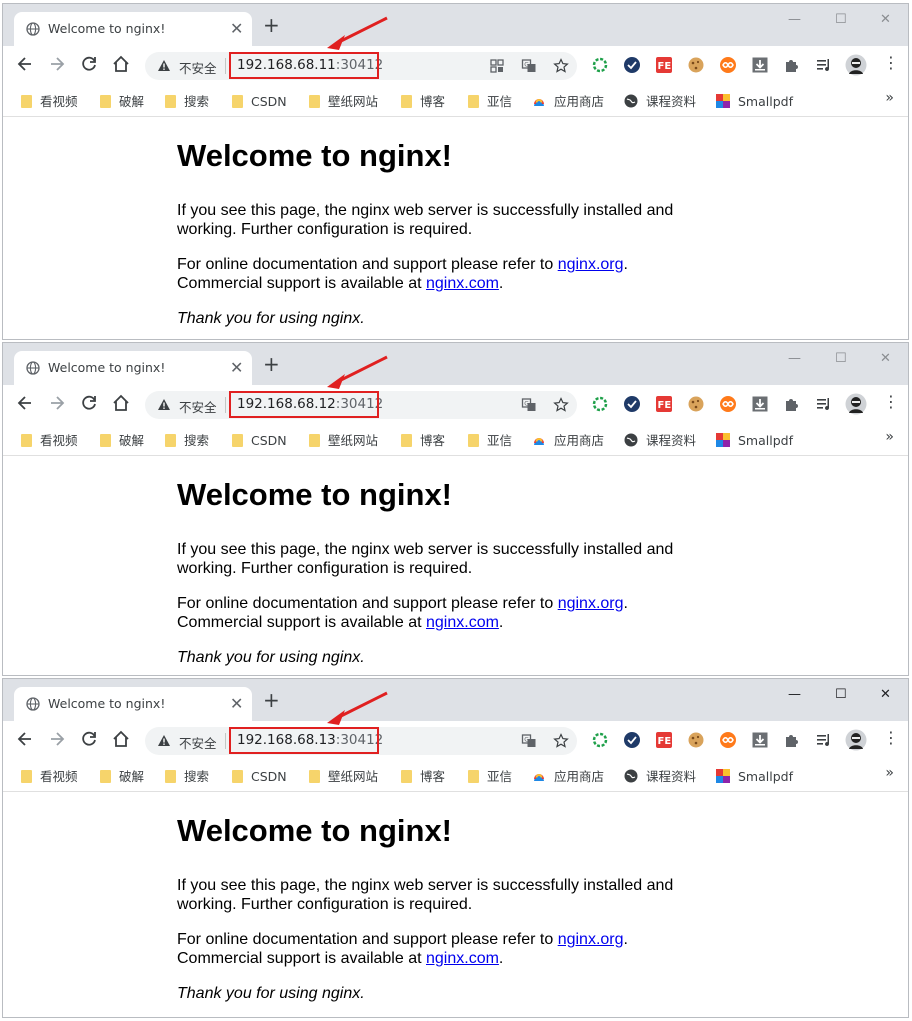  What do you see at coordinates (361, 66) in the screenshot?
I see `address-bar: 不安全 192.168.68.11:30412 G` at bounding box center [361, 66].